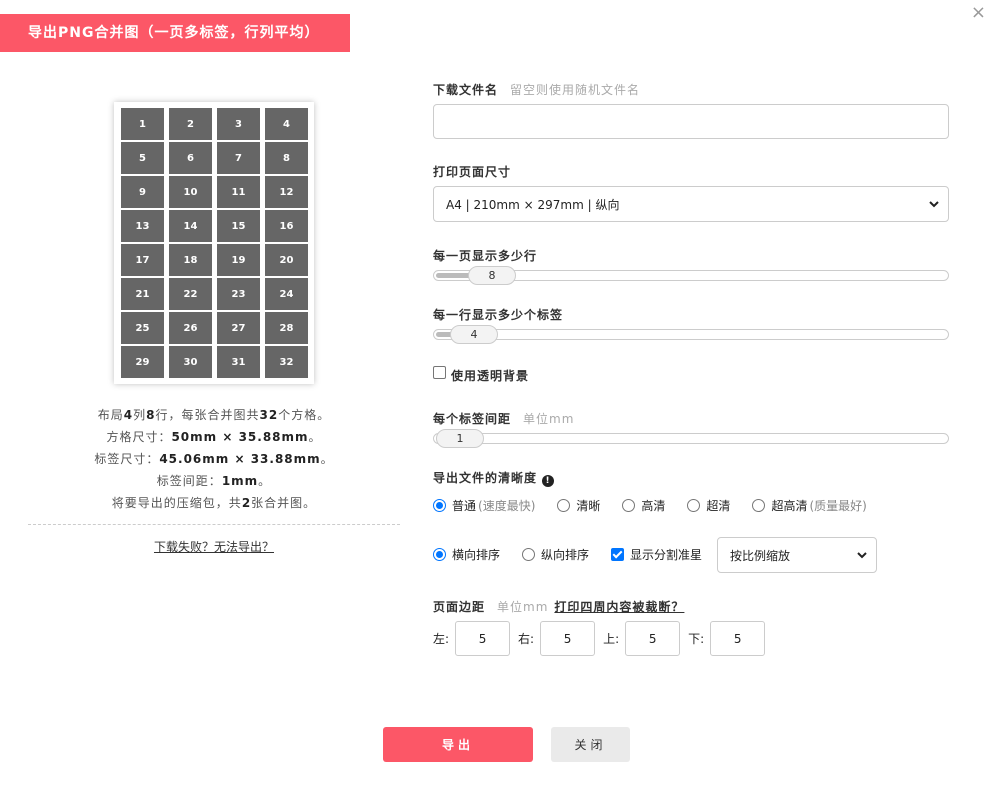 Image resolution: width=996 pixels, height=797 pixels. I want to click on rows-slider: 8, so click(691, 275).